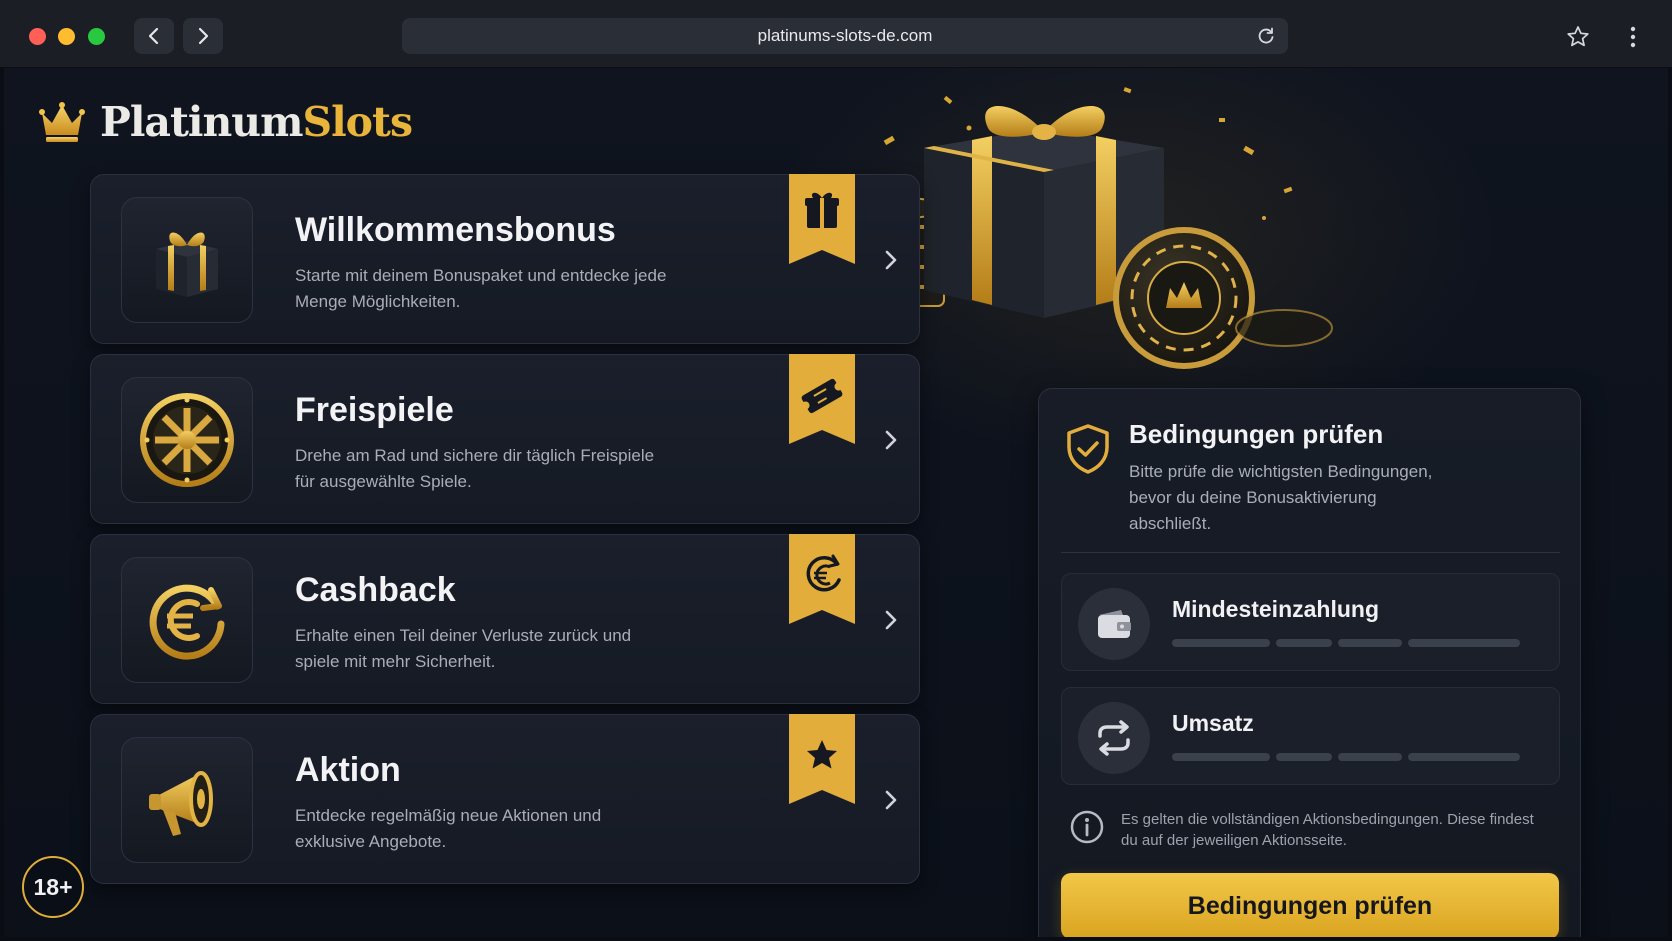  What do you see at coordinates (187, 264) in the screenshot?
I see `gift-icon` at bounding box center [187, 264].